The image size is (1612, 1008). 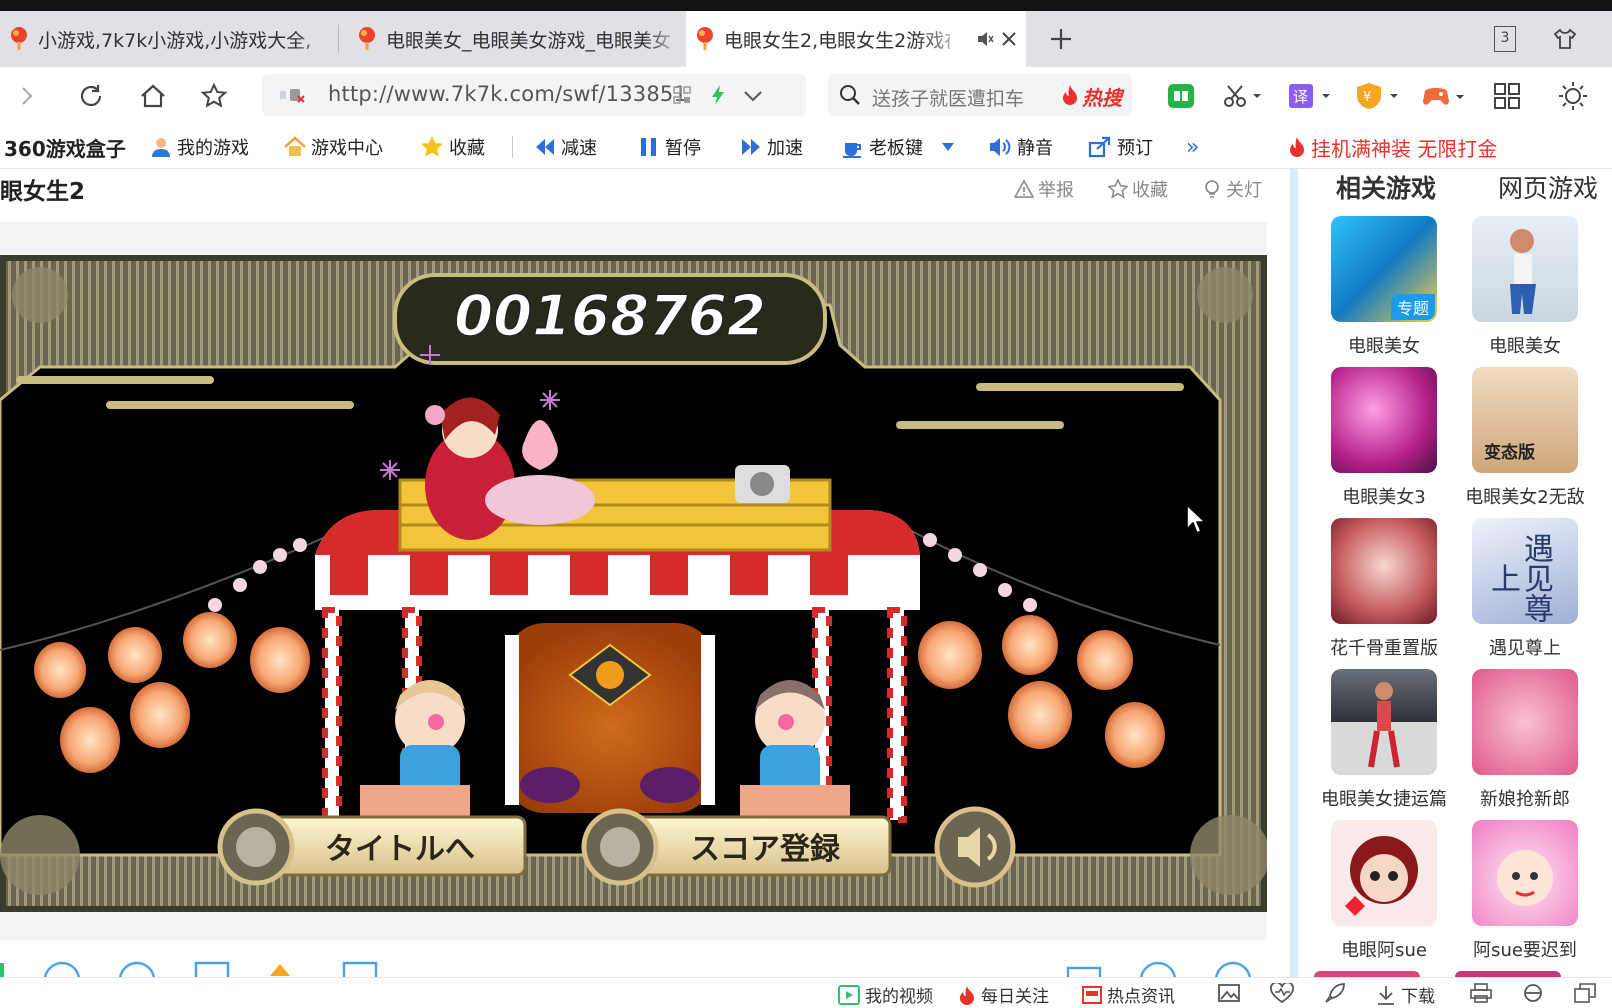 What do you see at coordinates (1525, 496) in the screenshot?
I see `game-label: 电眼美女2无敌` at bounding box center [1525, 496].